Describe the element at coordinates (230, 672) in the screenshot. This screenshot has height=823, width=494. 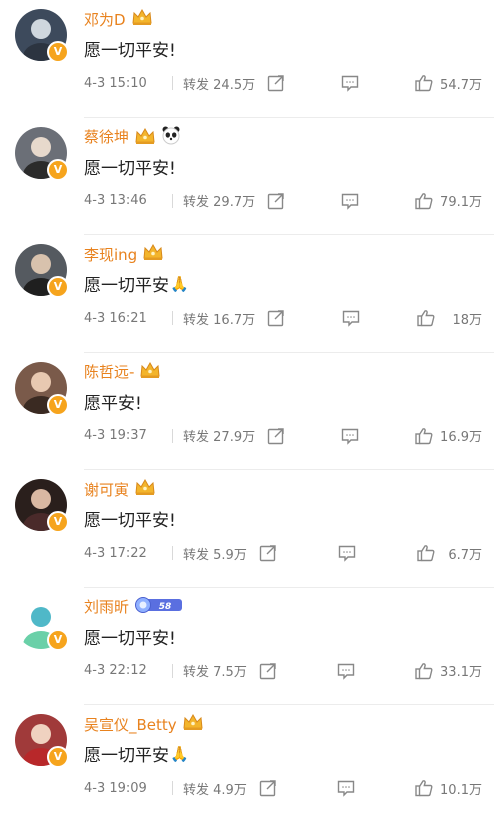
I see `repost-count: 7.5万` at that location.